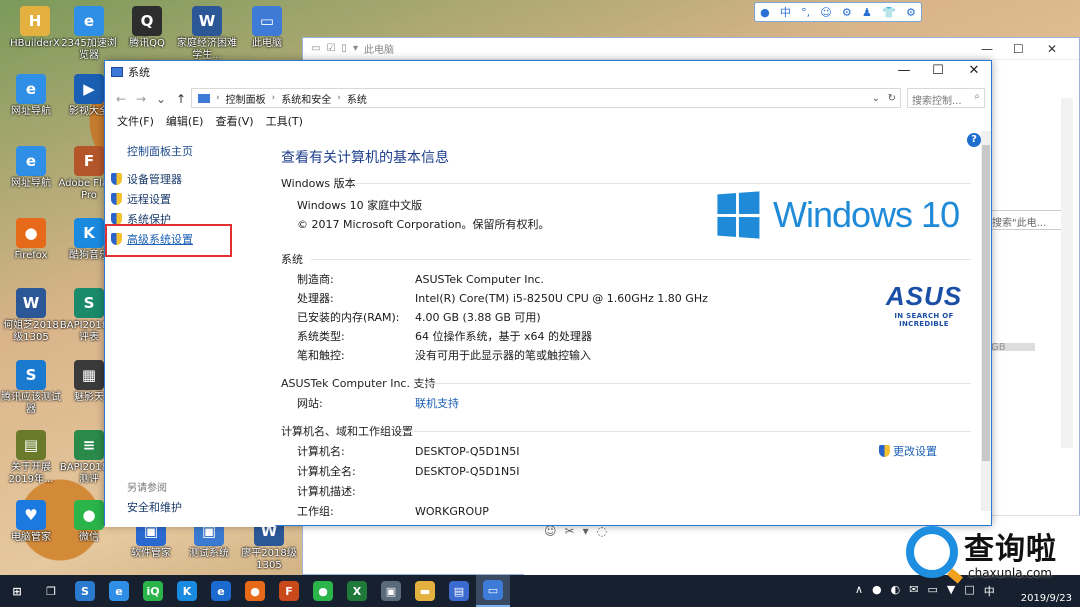 The height and width of the screenshot is (607, 1080). I want to click on close-button: ✕, so click(974, 70).